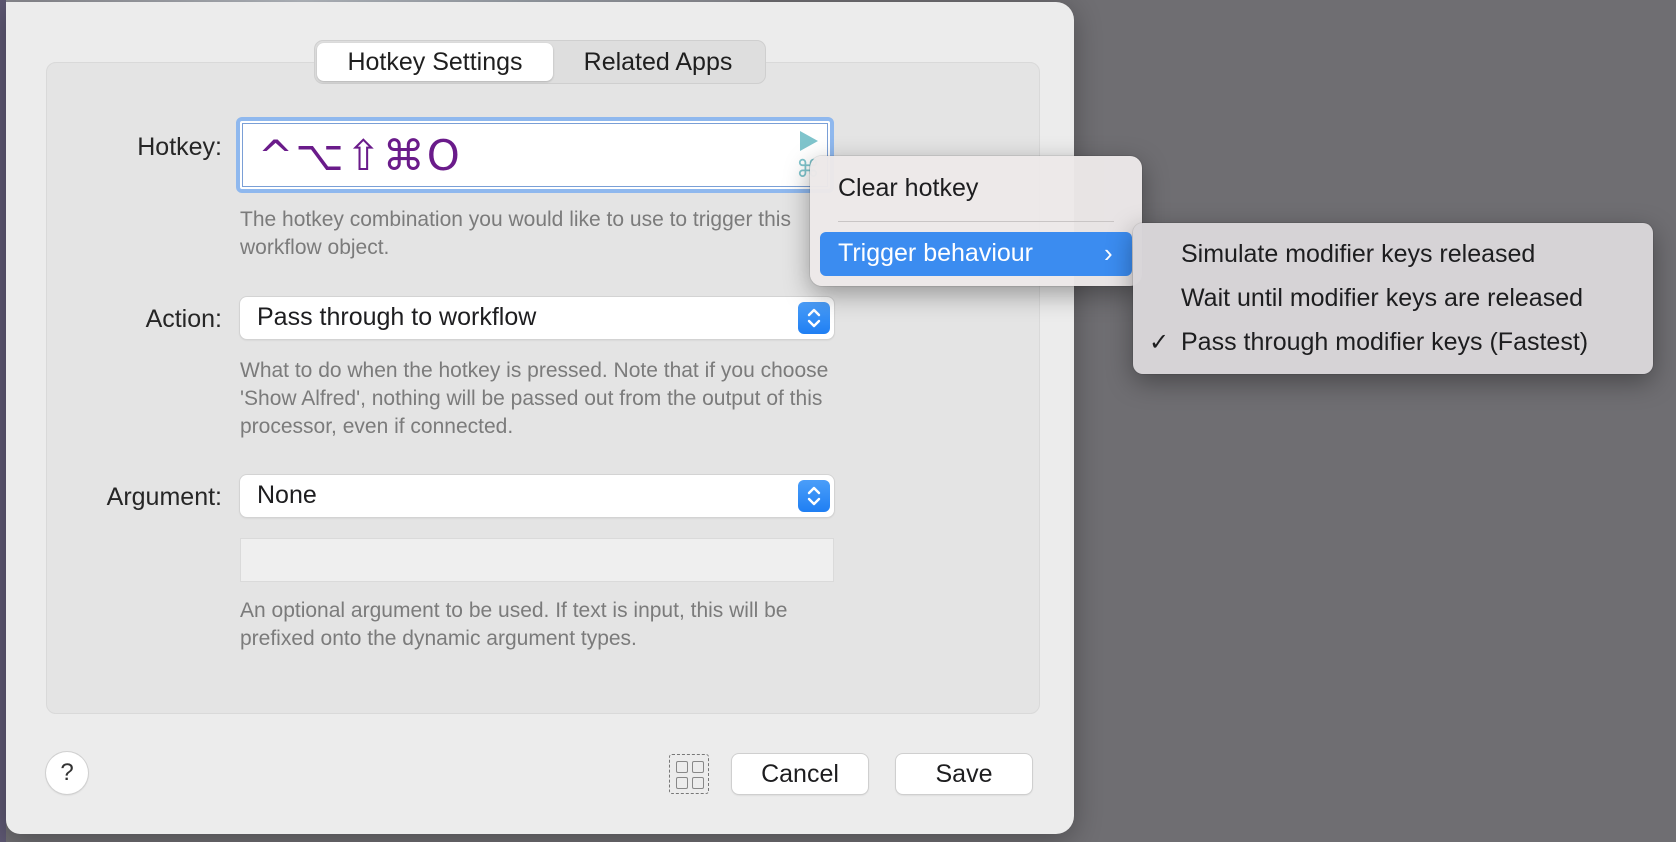 The width and height of the screenshot is (1676, 842). Describe the element at coordinates (535, 155) in the screenshot. I see `hotkey-field: ^⌥⇧⌘O ⌘` at that location.